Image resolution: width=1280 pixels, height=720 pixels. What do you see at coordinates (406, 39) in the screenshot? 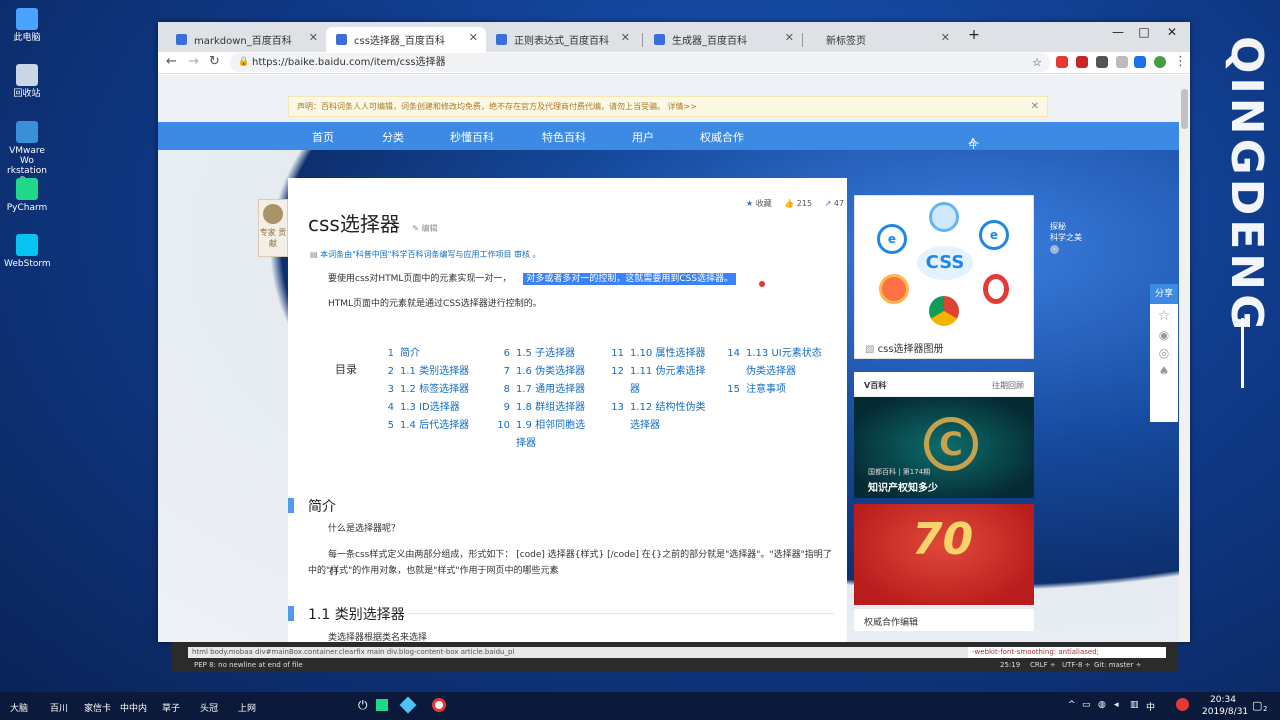
I see `tab-css-selector: css选择器_百度百科 ✕` at bounding box center [406, 39].